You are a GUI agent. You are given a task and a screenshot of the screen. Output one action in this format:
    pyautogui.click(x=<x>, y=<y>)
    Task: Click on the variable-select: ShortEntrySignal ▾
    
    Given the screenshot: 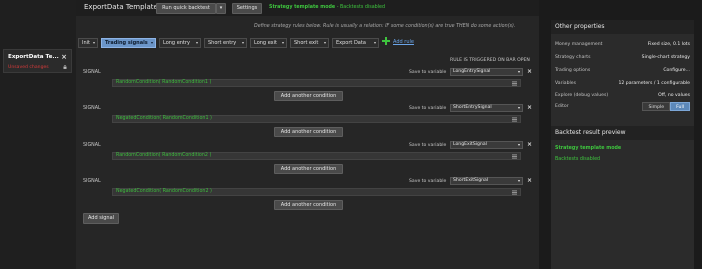 What is the action you would take?
    pyautogui.click(x=486, y=108)
    